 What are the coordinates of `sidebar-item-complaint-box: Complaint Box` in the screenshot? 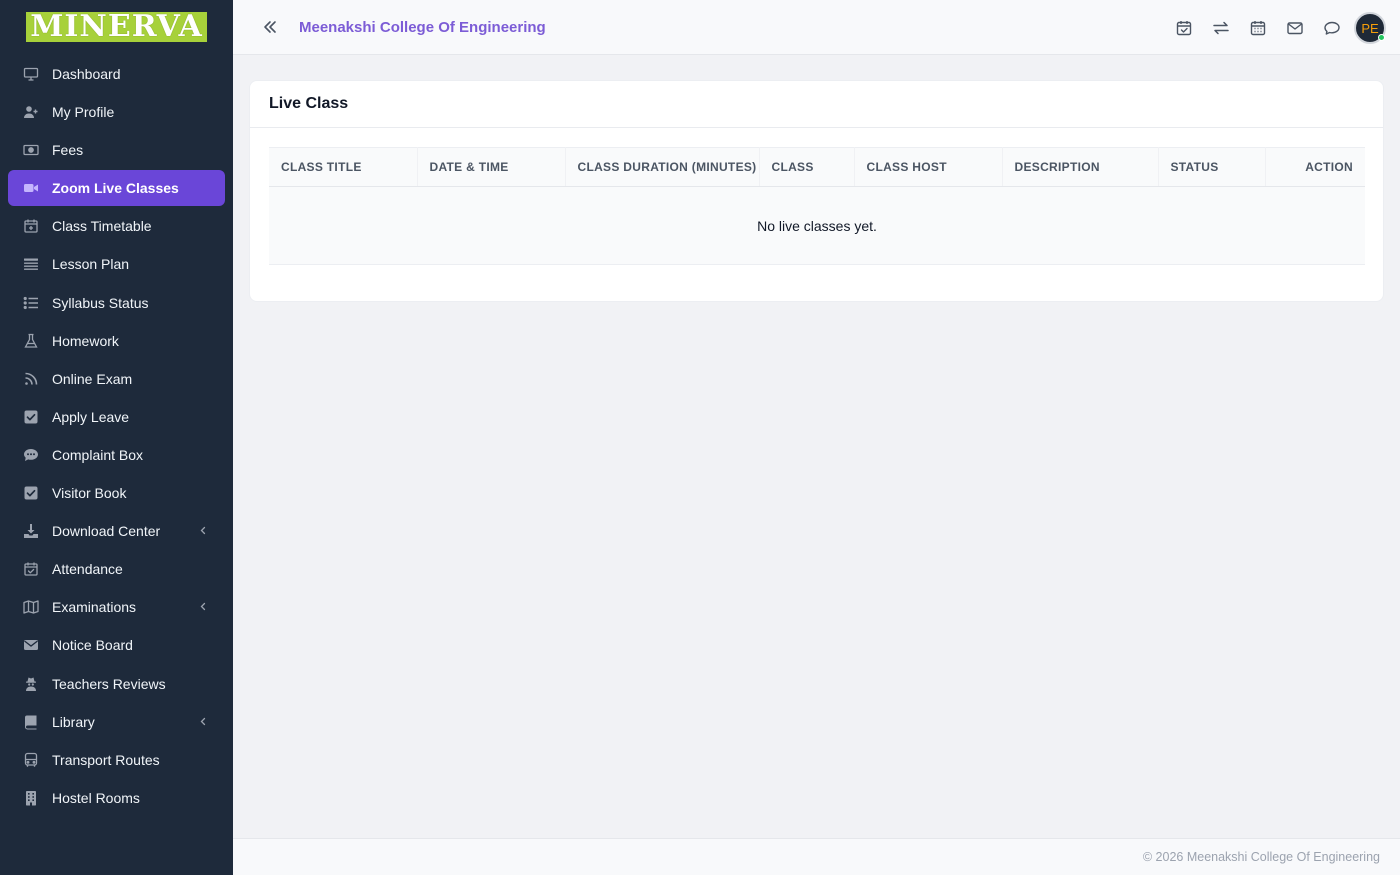 It's located at (116, 455).